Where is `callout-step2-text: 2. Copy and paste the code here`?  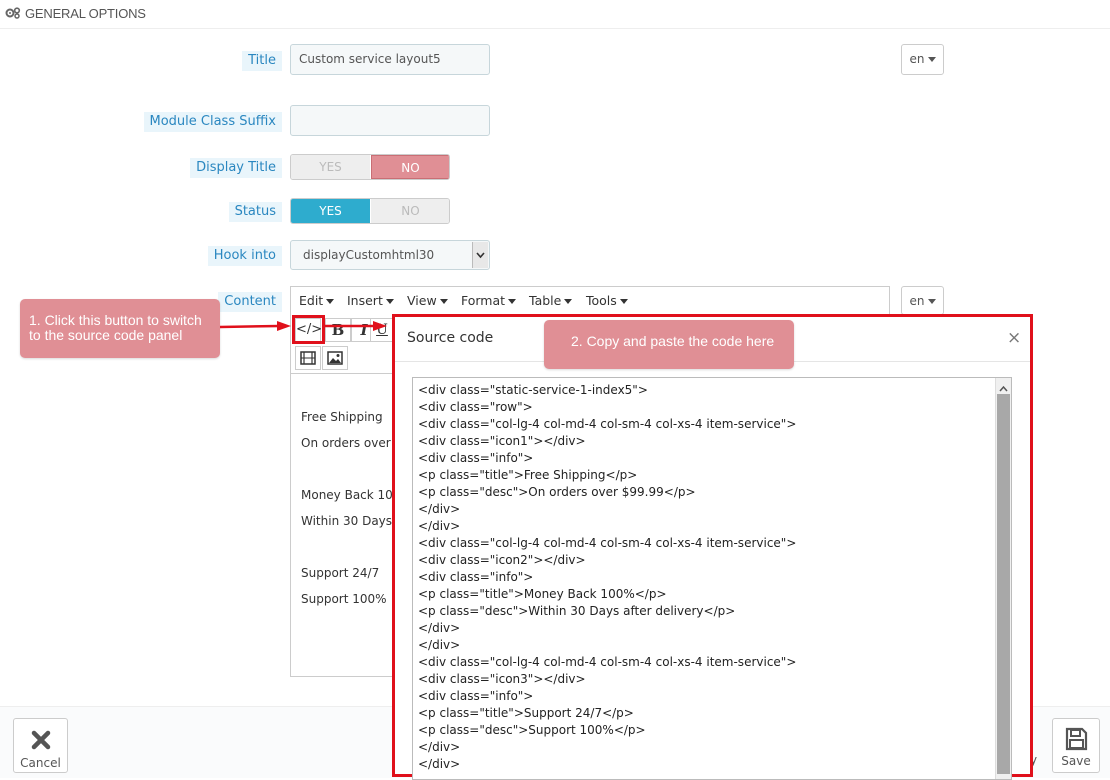
callout-step2-text: 2. Copy and paste the code here is located at coordinates (673, 341).